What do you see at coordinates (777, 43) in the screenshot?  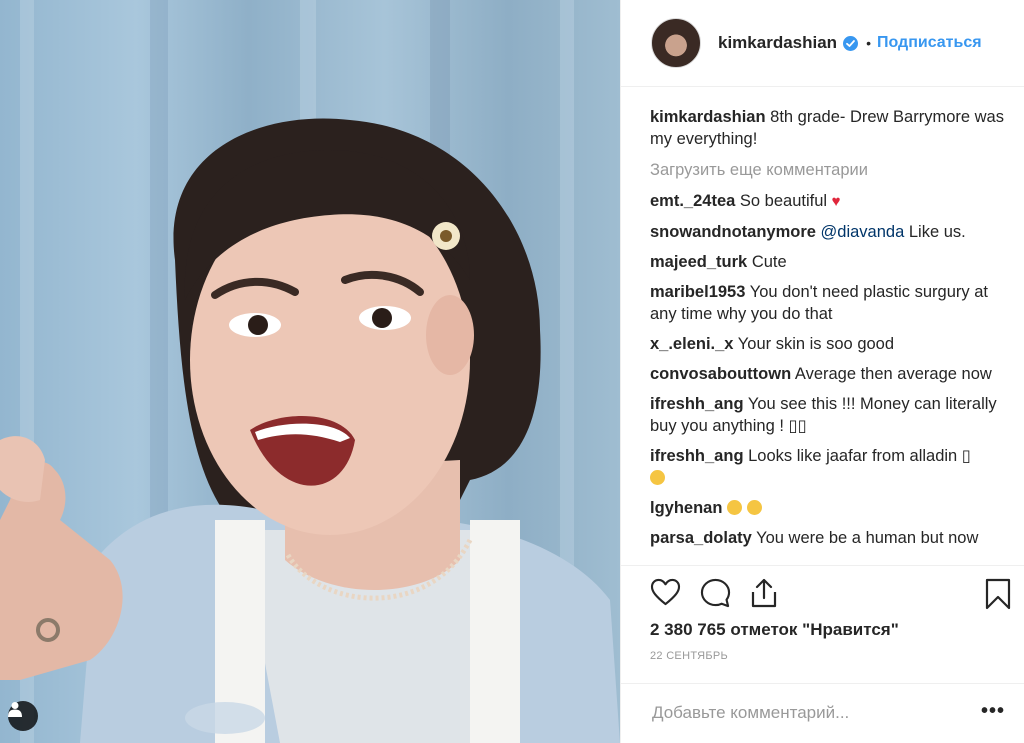 I see `header-username: kimkardashian` at bounding box center [777, 43].